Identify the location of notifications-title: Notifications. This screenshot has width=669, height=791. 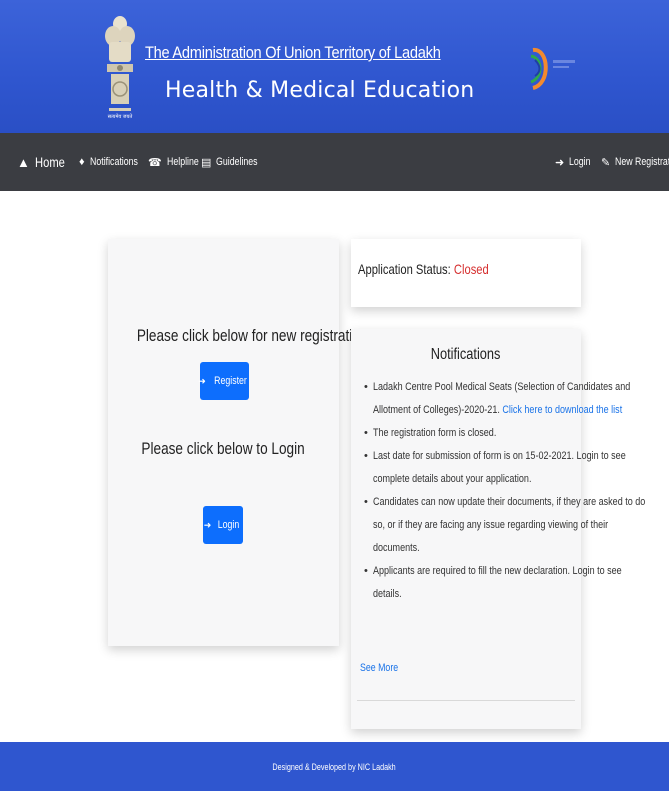
(466, 354).